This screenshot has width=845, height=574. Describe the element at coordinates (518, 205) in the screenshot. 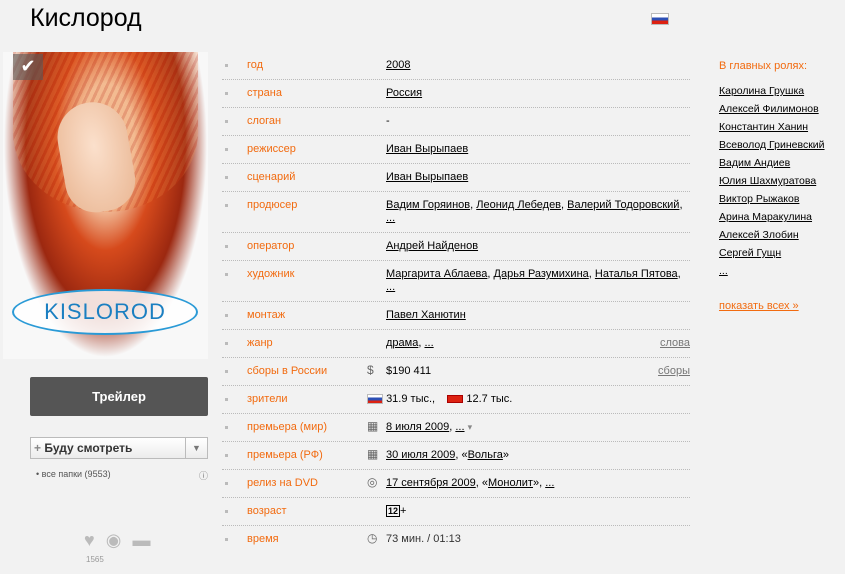

I see `producer-link: Леонид Лебедев` at that location.